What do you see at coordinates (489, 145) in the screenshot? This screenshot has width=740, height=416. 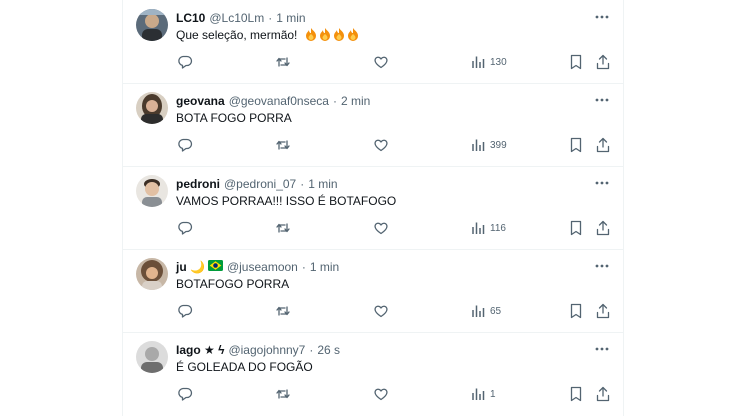 I see `views-button: 399` at bounding box center [489, 145].